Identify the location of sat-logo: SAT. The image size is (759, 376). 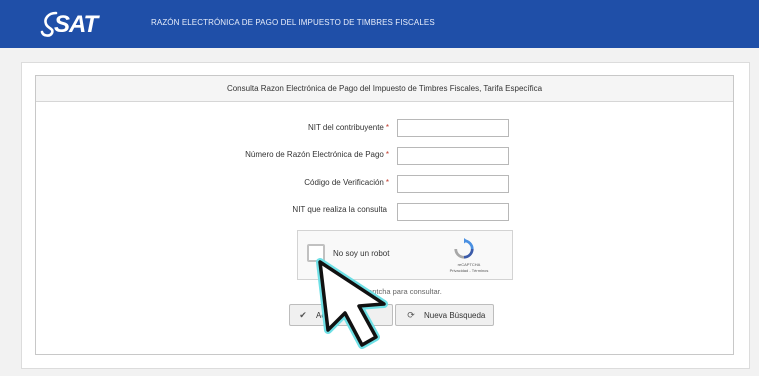
(85, 24).